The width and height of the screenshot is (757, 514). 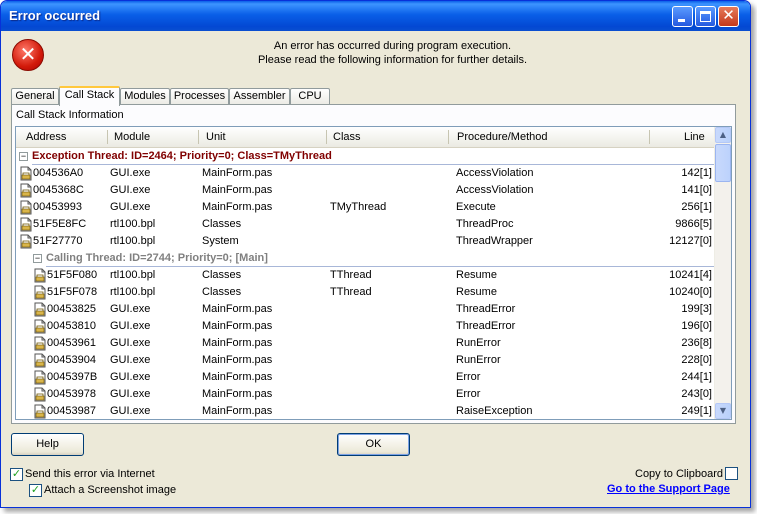 What do you see at coordinates (696, 377) in the screenshot?
I see `cell-line: 244[1]` at bounding box center [696, 377].